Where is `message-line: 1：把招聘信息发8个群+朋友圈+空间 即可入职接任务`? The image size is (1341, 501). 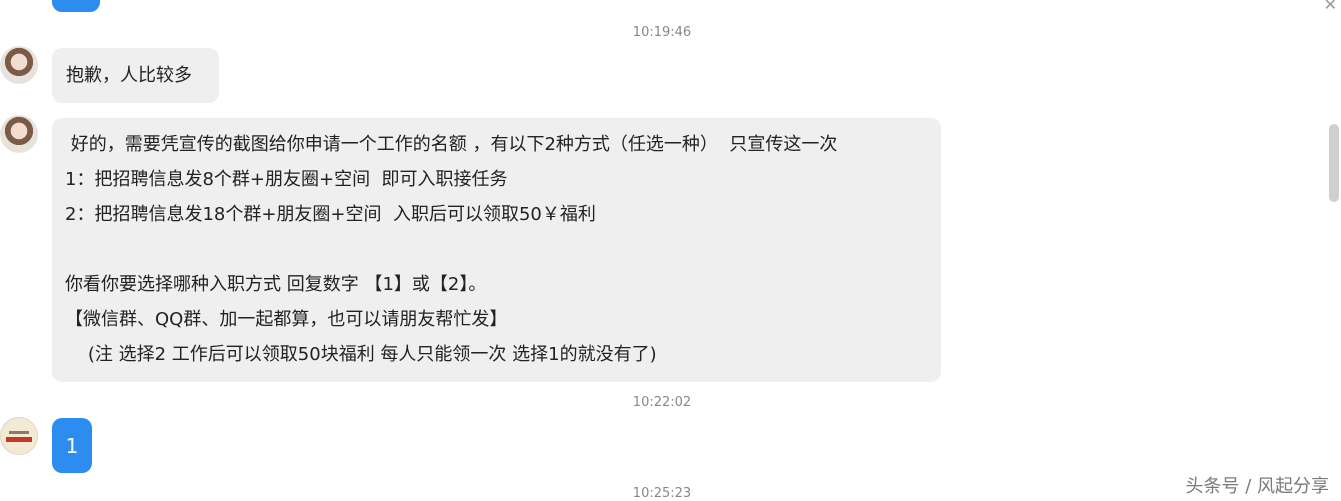 message-line: 1：把招聘信息发8个群+朋友圈+空间 即可入职接任务 is located at coordinates (286, 179).